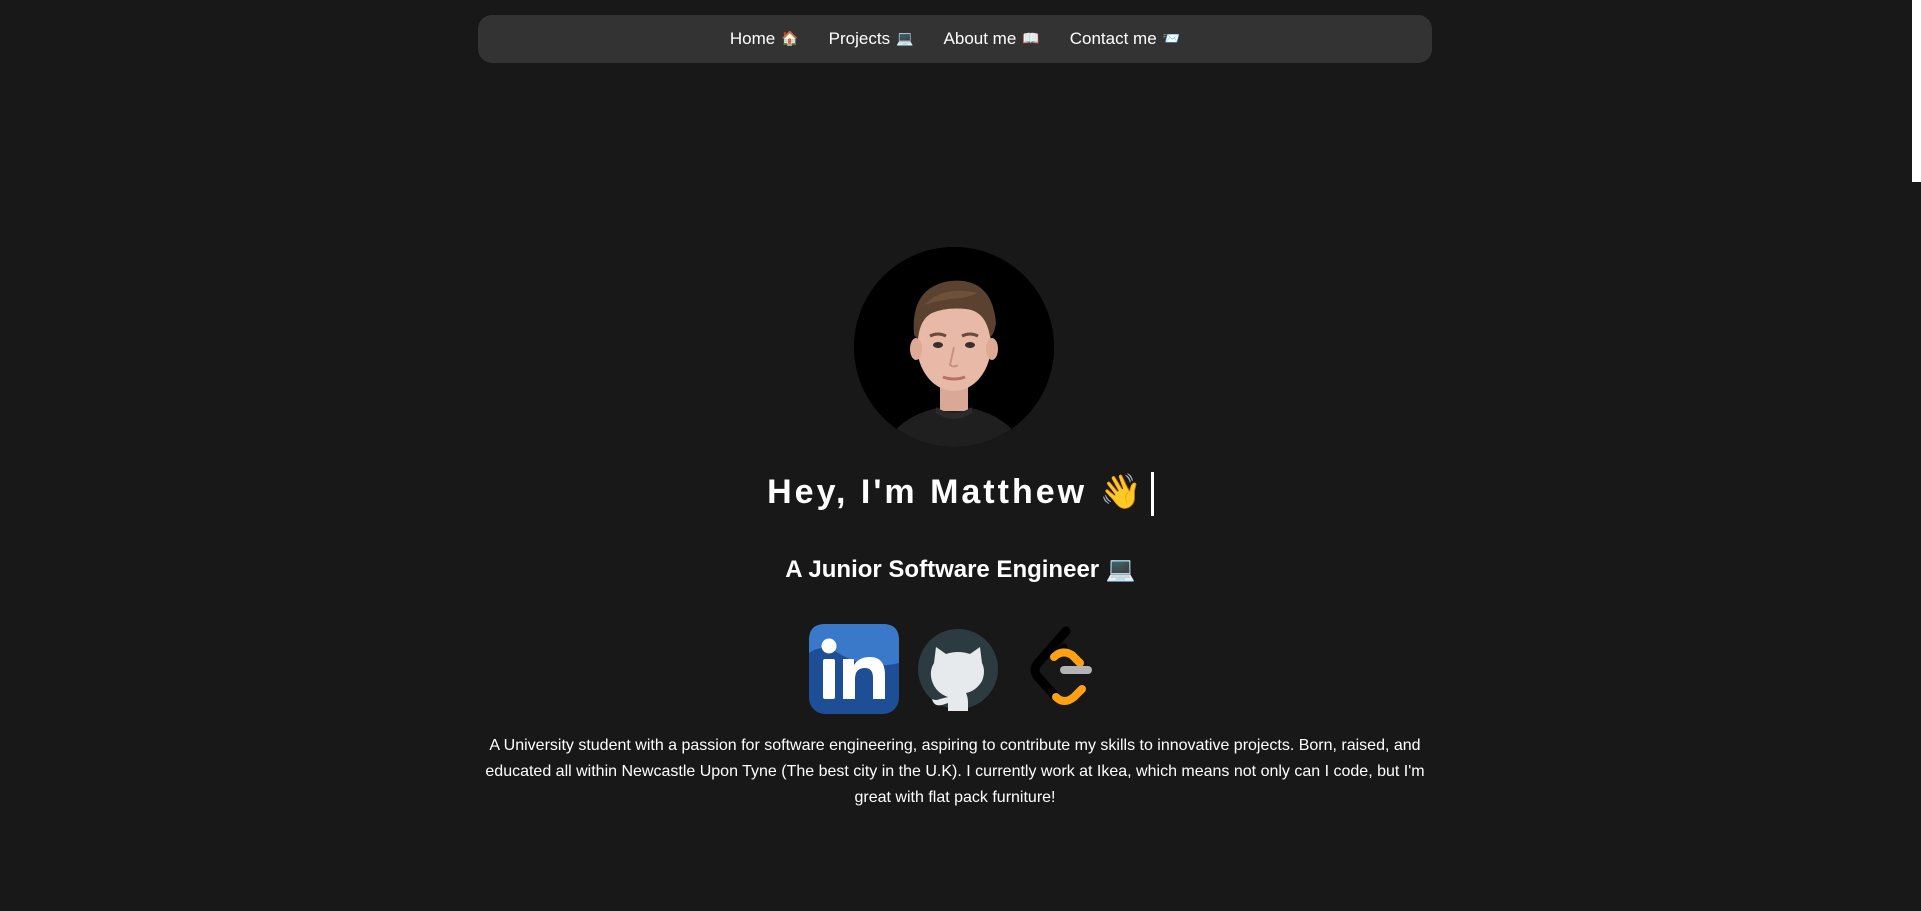  What do you see at coordinates (1916, 91) in the screenshot?
I see `scrollbar-thumb` at bounding box center [1916, 91].